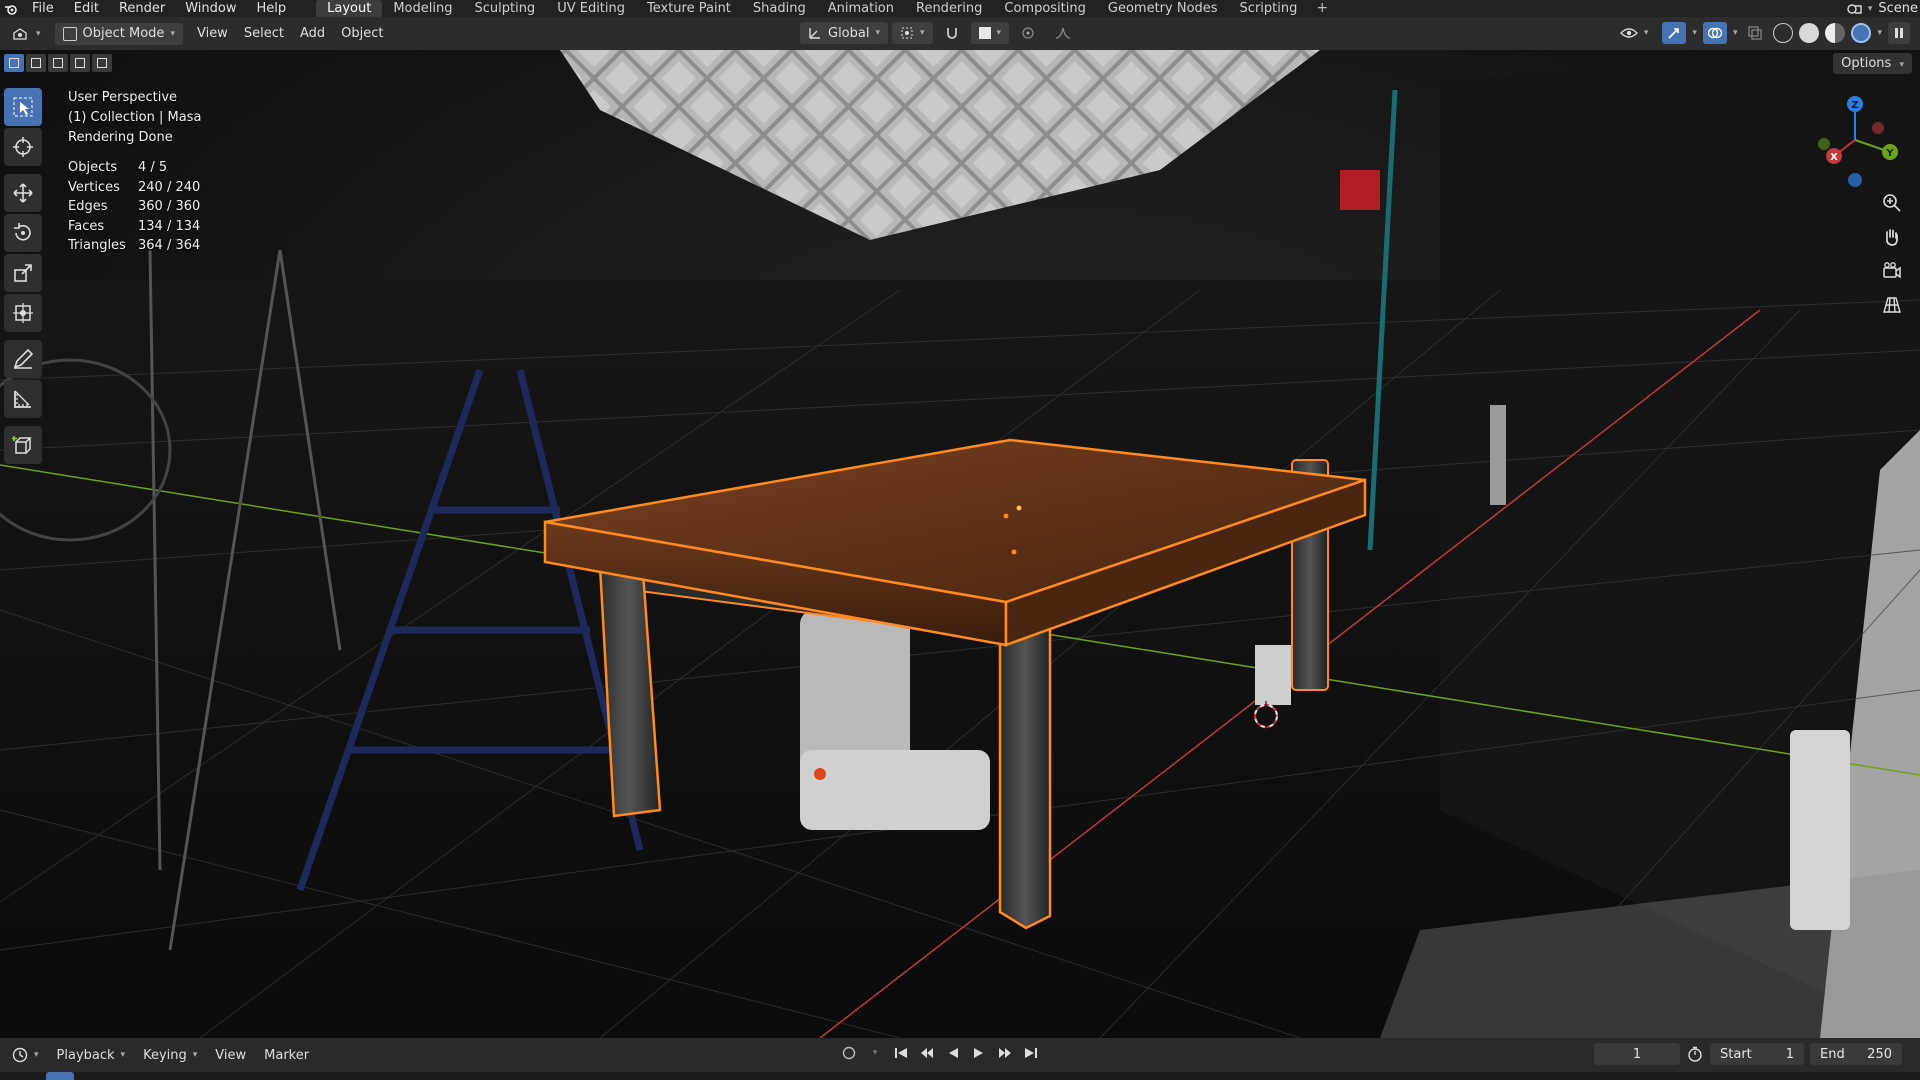  What do you see at coordinates (80, 63) in the screenshot?
I see `select-invert-button` at bounding box center [80, 63].